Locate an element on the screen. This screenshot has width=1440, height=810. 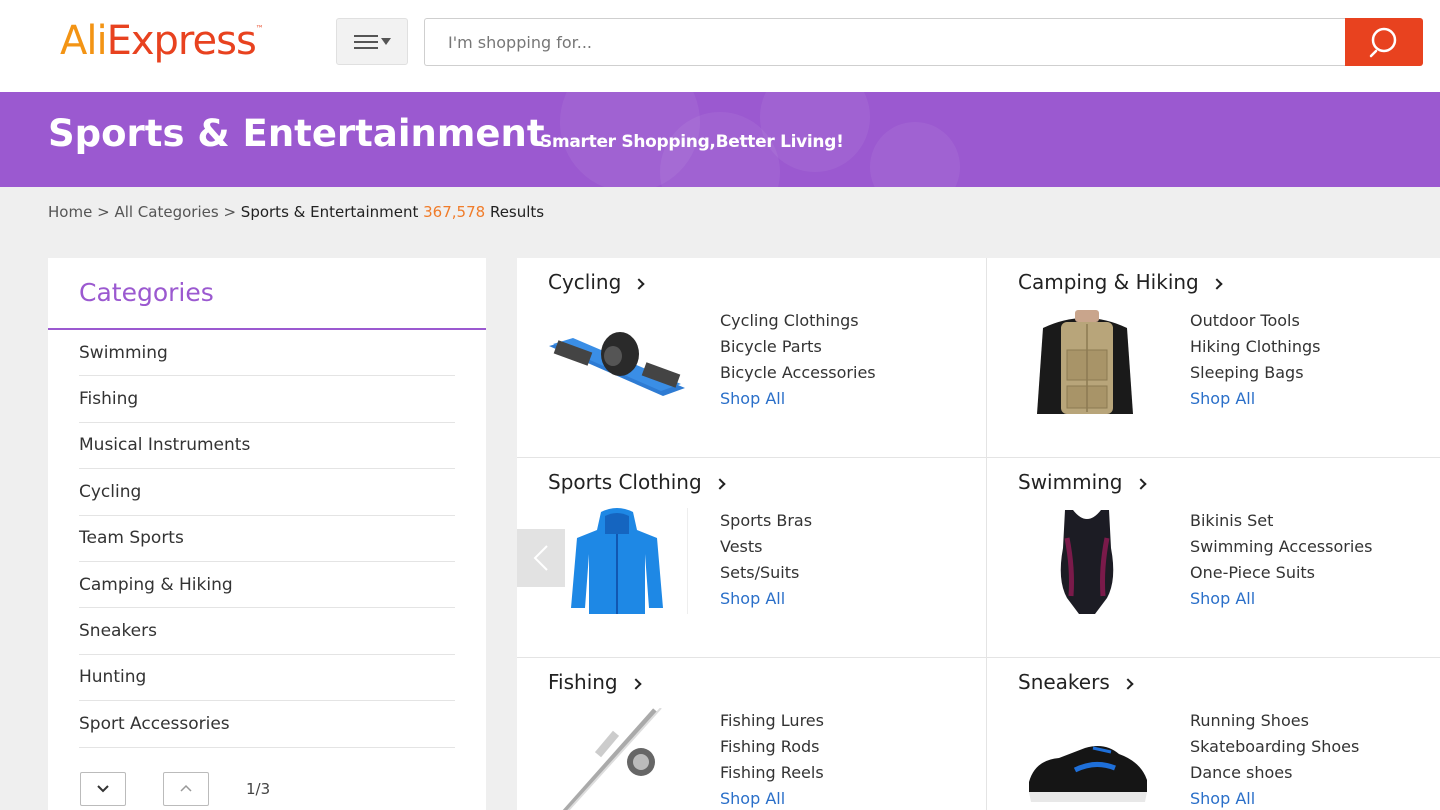
banner-subtitle: Smarter Shopping,Better Living! is located at coordinates (692, 142).